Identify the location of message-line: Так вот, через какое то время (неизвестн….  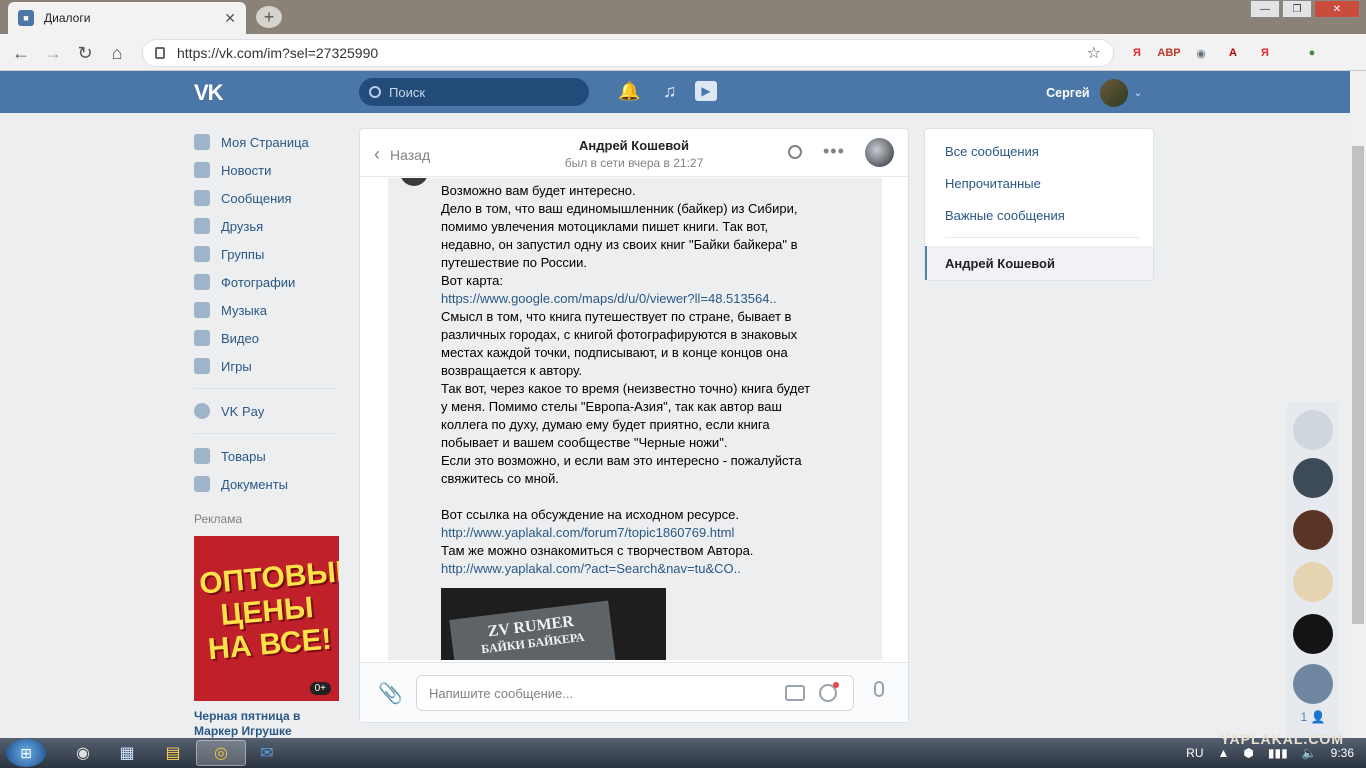
(626, 388).